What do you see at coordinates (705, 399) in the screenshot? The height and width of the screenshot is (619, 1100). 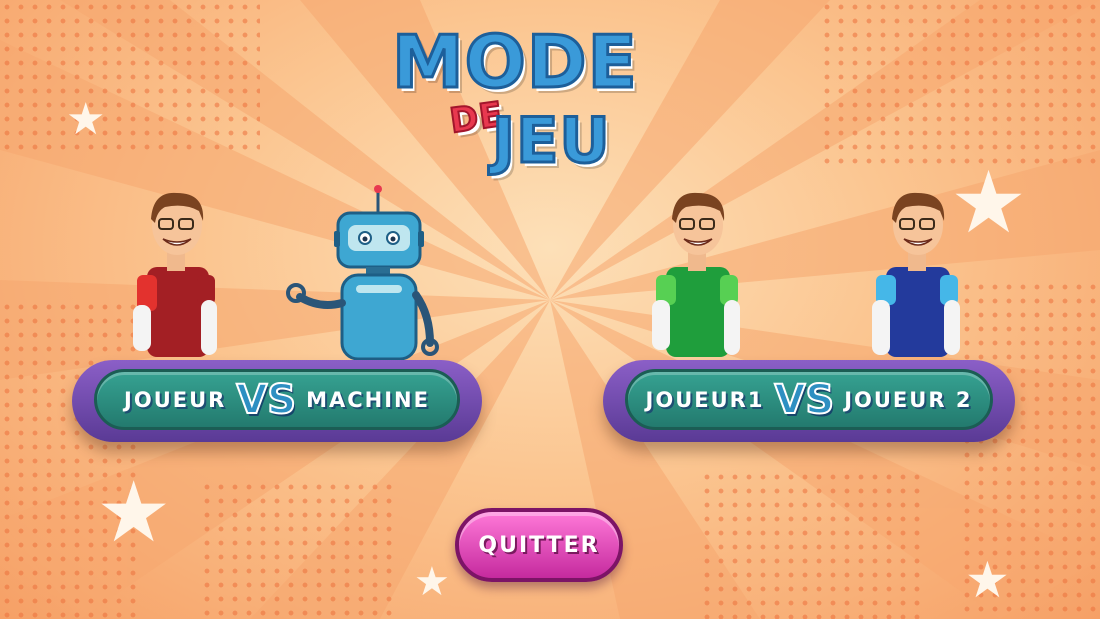 I see `mode-right-player1-label: JOUEUR1` at bounding box center [705, 399].